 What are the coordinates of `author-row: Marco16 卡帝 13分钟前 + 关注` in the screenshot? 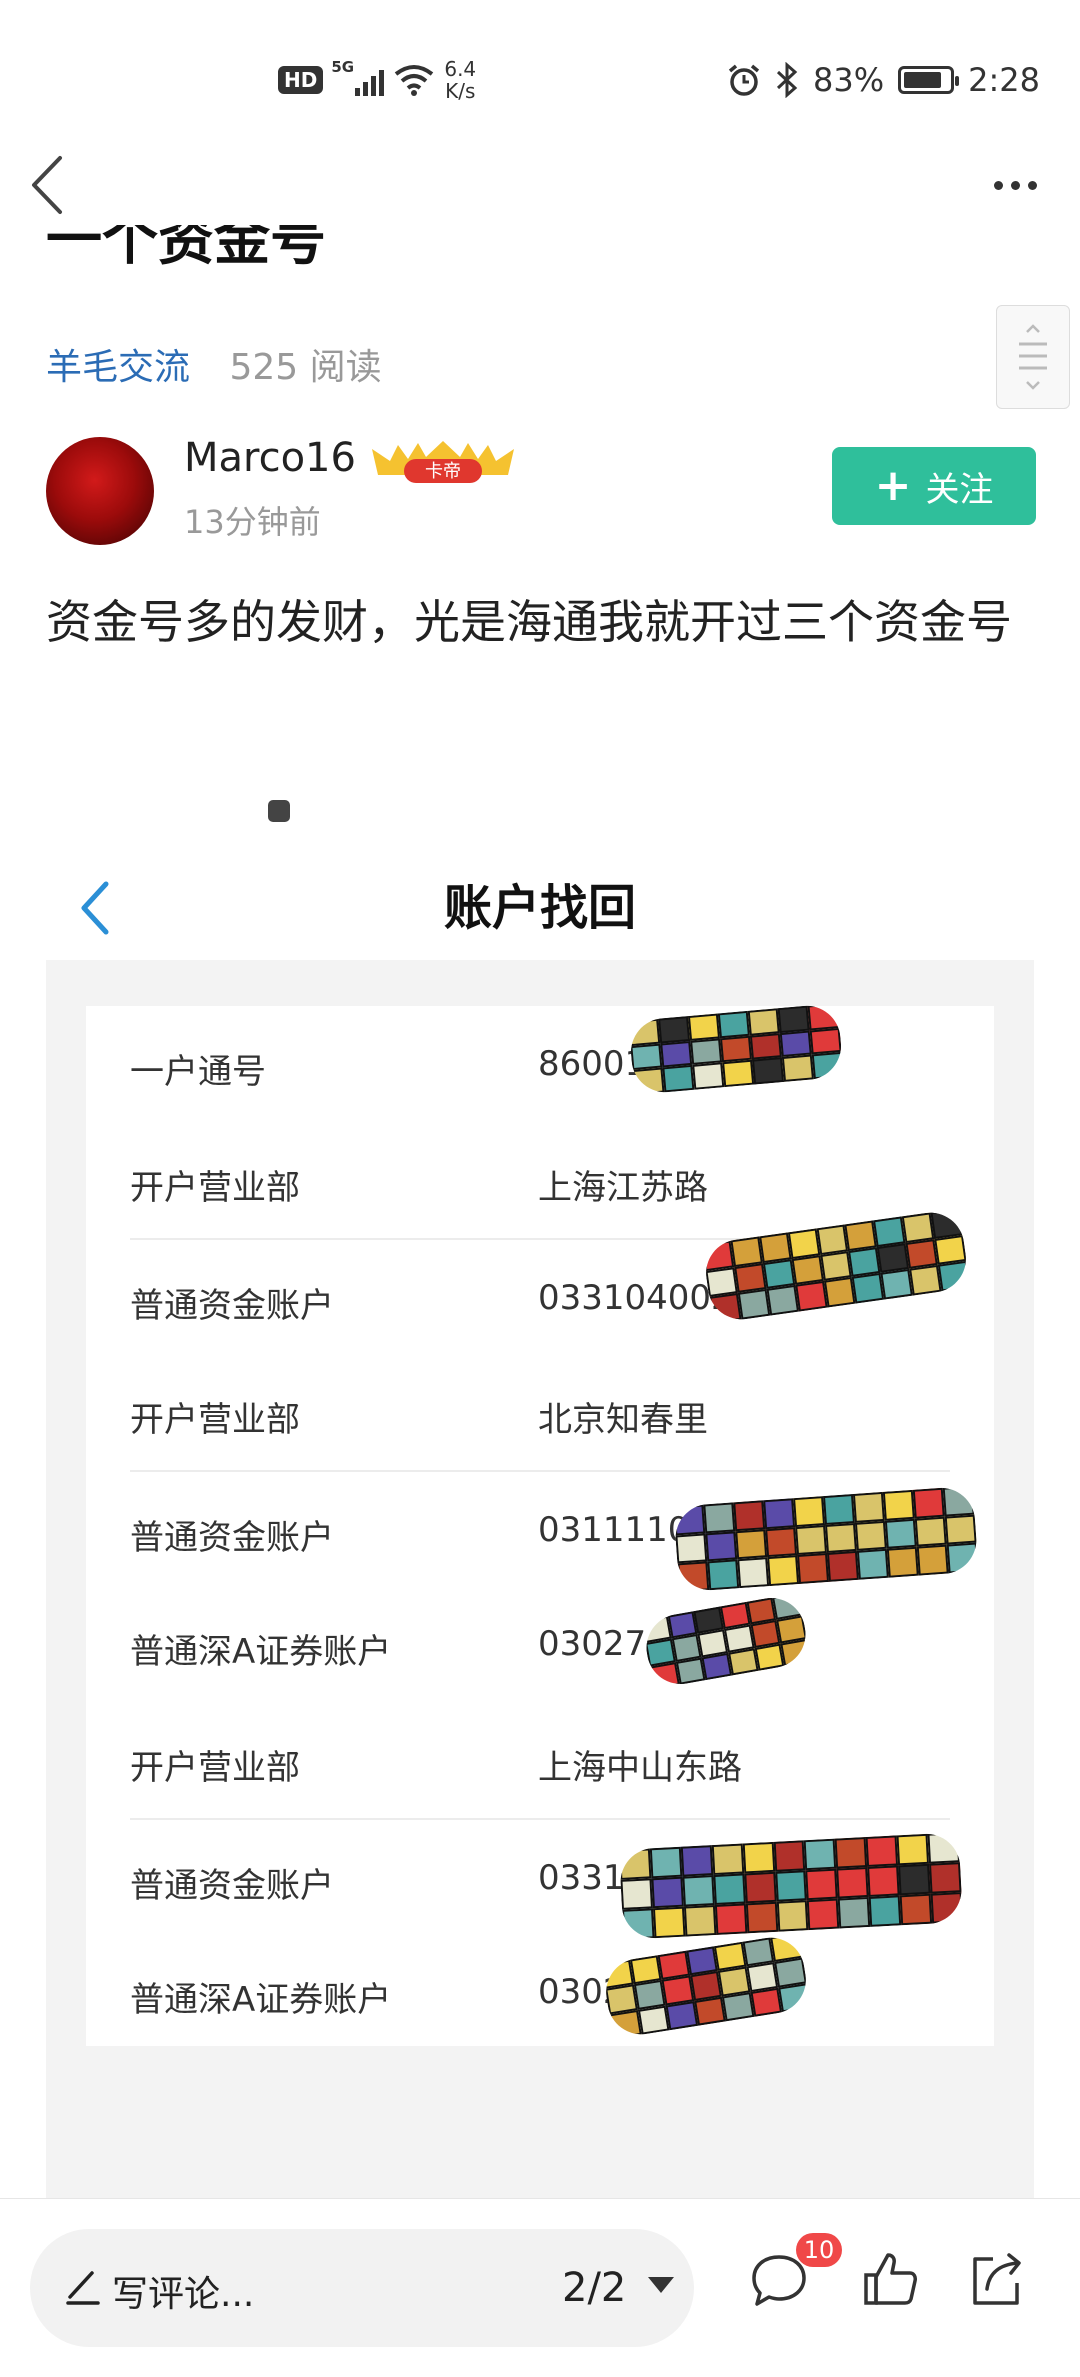 It's located at (541, 492).